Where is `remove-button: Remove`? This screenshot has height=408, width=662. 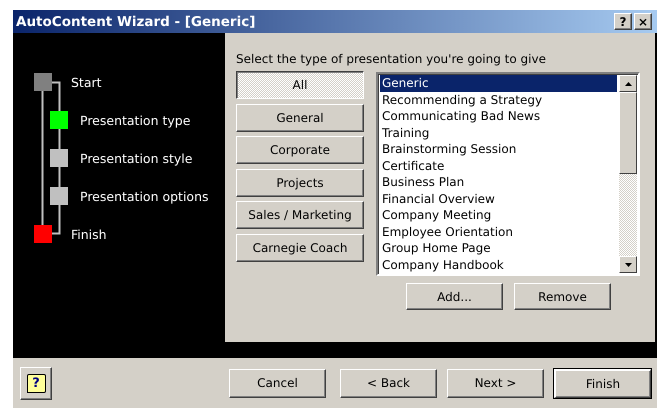 remove-button: Remove is located at coordinates (562, 296).